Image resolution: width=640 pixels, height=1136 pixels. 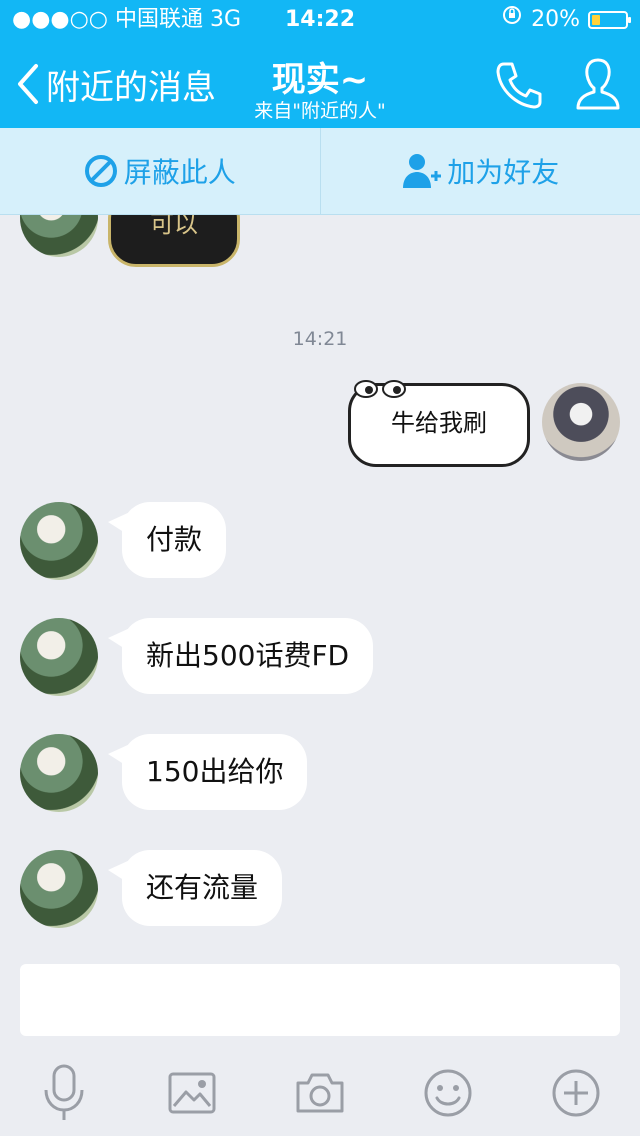 I want to click on block-user-label: 屏蔽此人, so click(x=179, y=172).